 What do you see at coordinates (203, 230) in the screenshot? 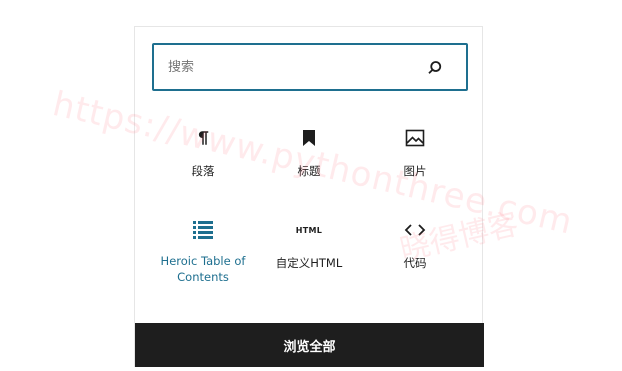
I see `list-icon` at bounding box center [203, 230].